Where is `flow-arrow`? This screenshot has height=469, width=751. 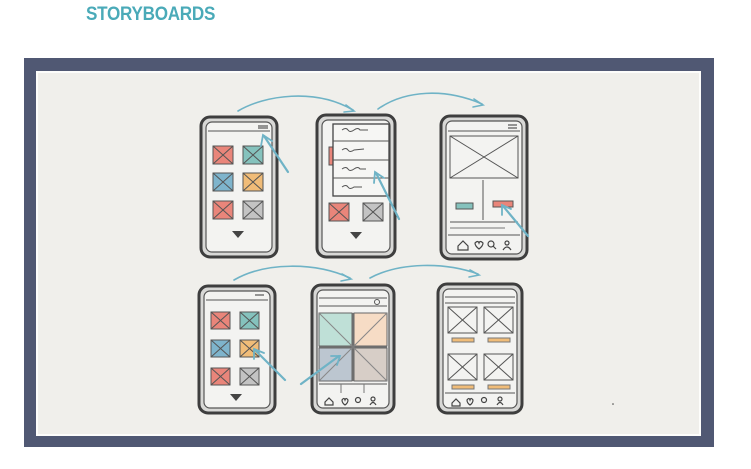 flow-arrow is located at coordinates (295, 103).